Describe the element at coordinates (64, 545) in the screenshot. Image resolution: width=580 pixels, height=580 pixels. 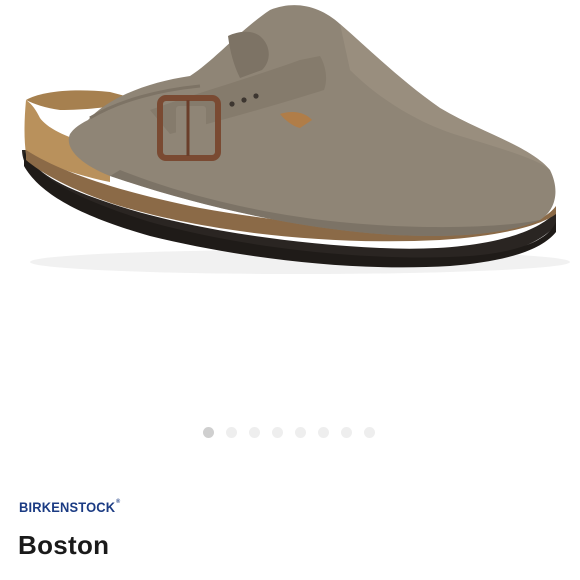
I see `product-title: Boston` at that location.